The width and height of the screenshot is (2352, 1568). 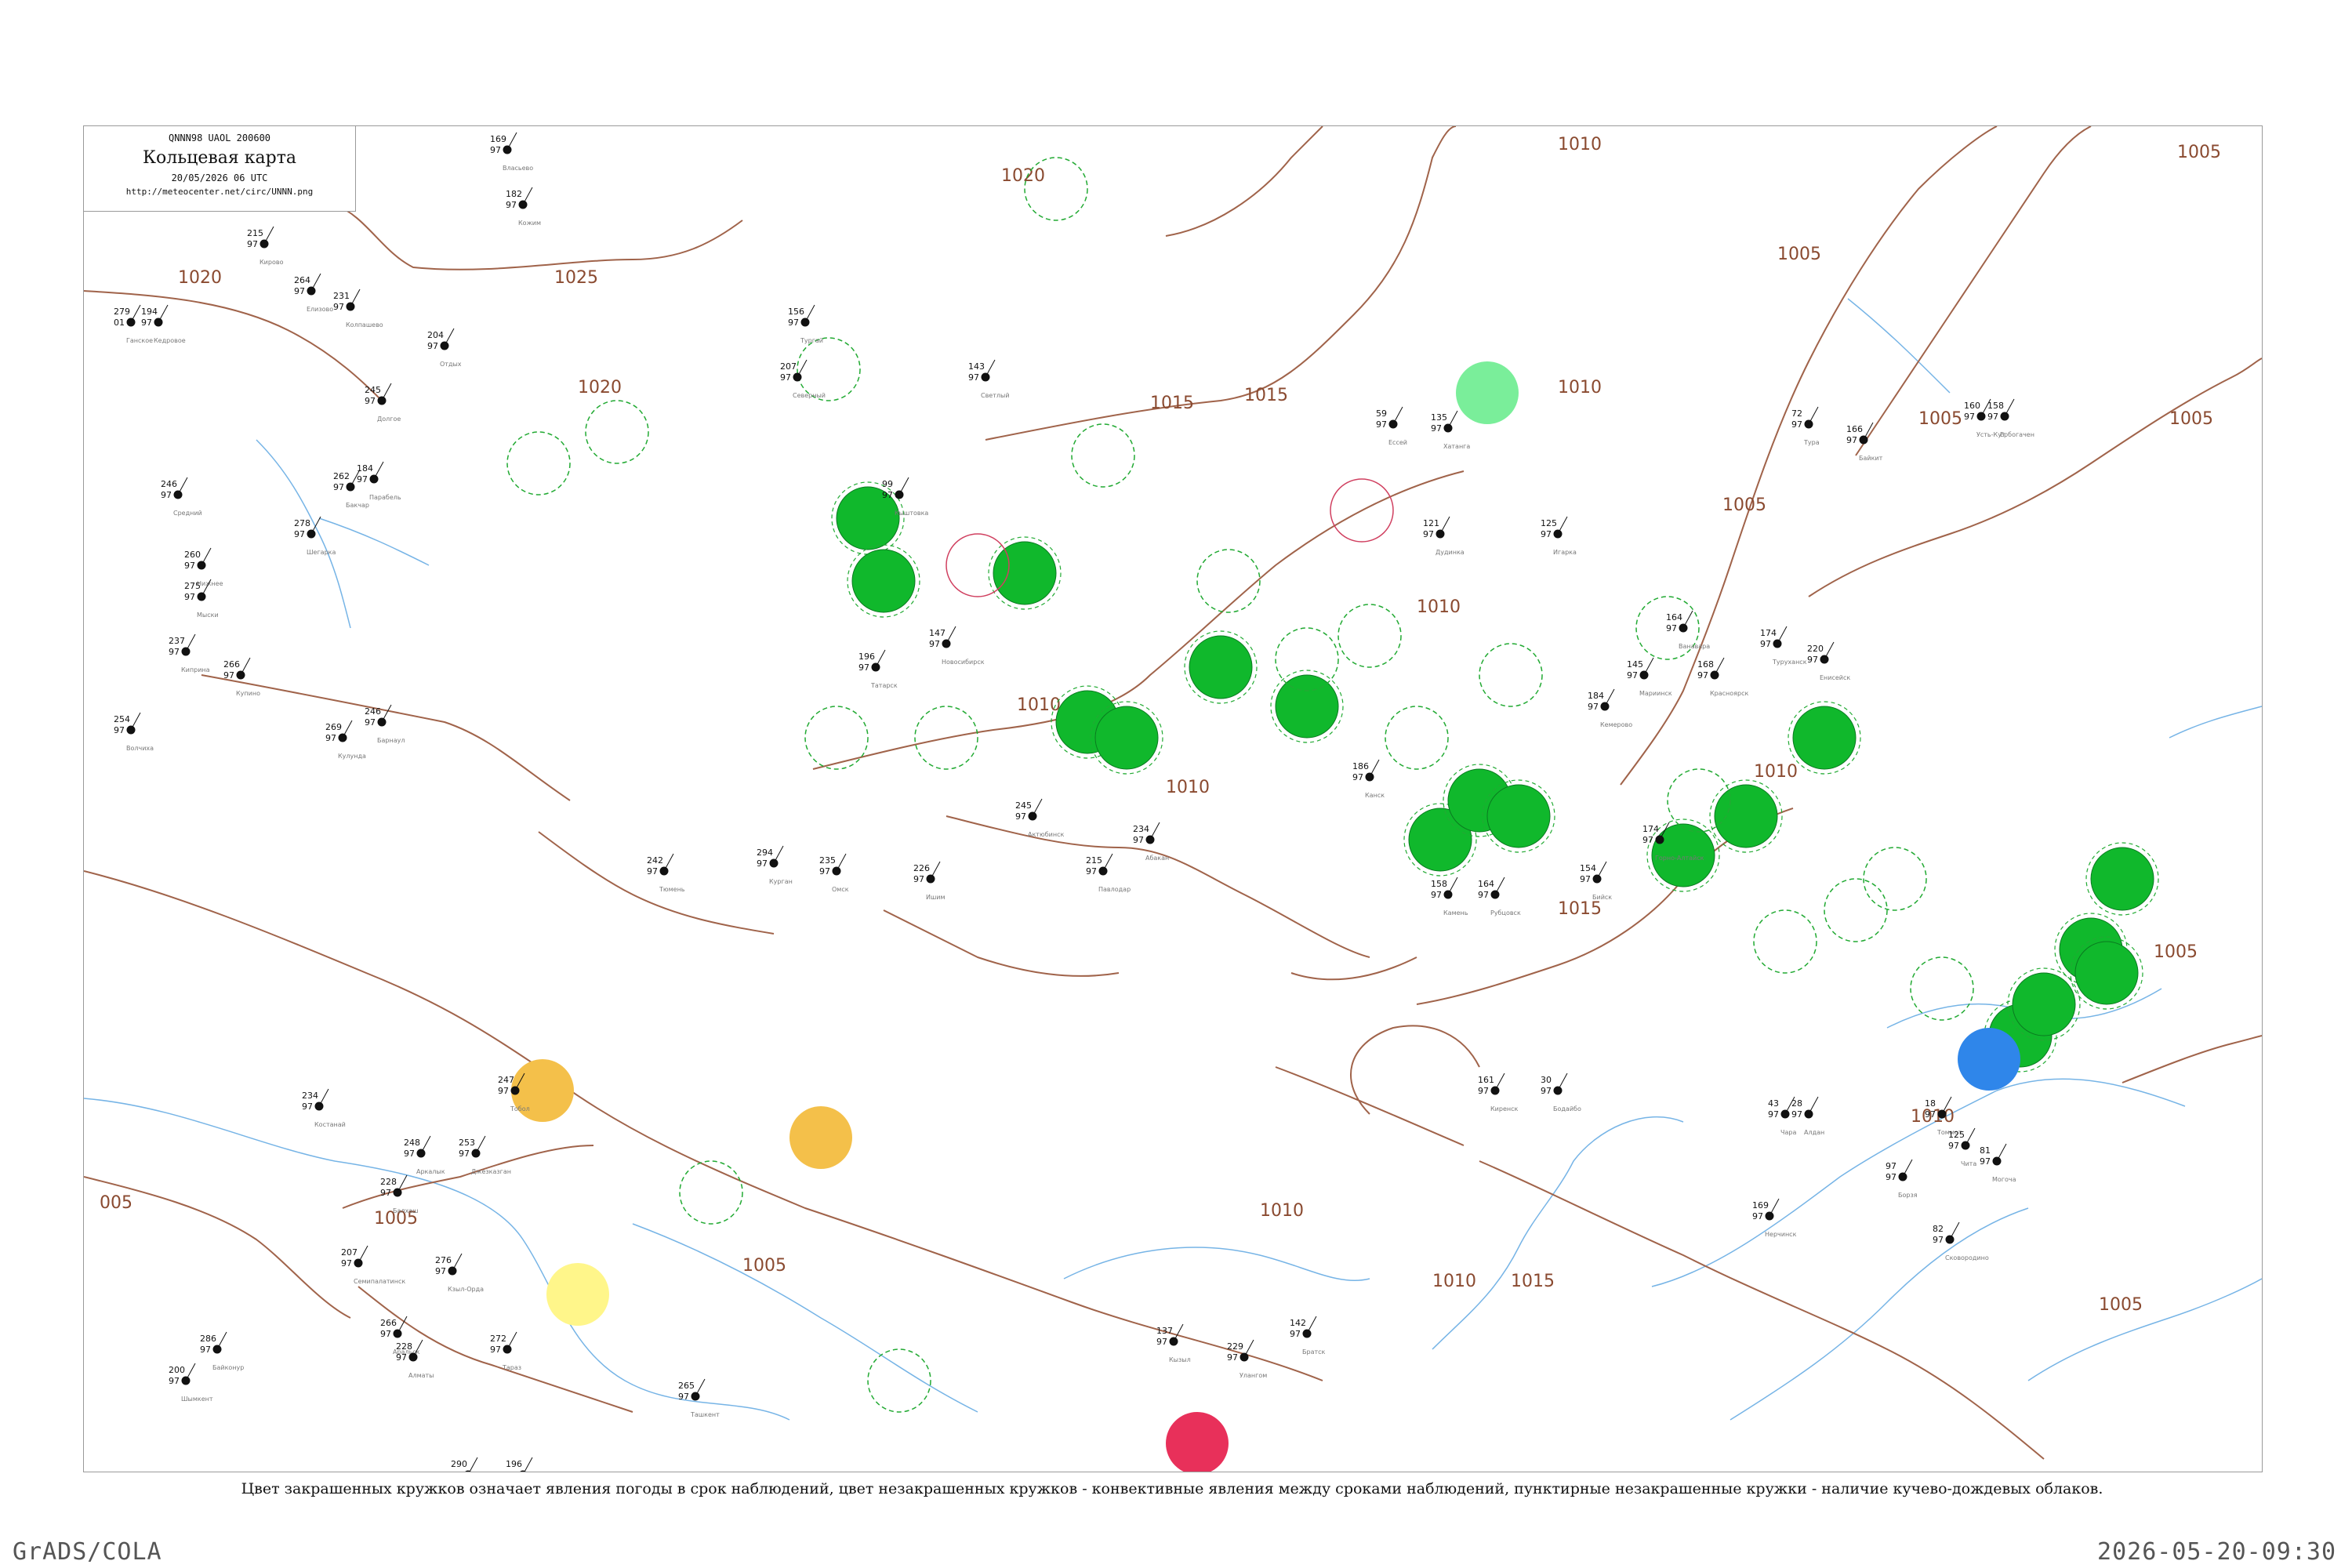 I want to click on station-name: Кызыл, so click(x=1180, y=1359).